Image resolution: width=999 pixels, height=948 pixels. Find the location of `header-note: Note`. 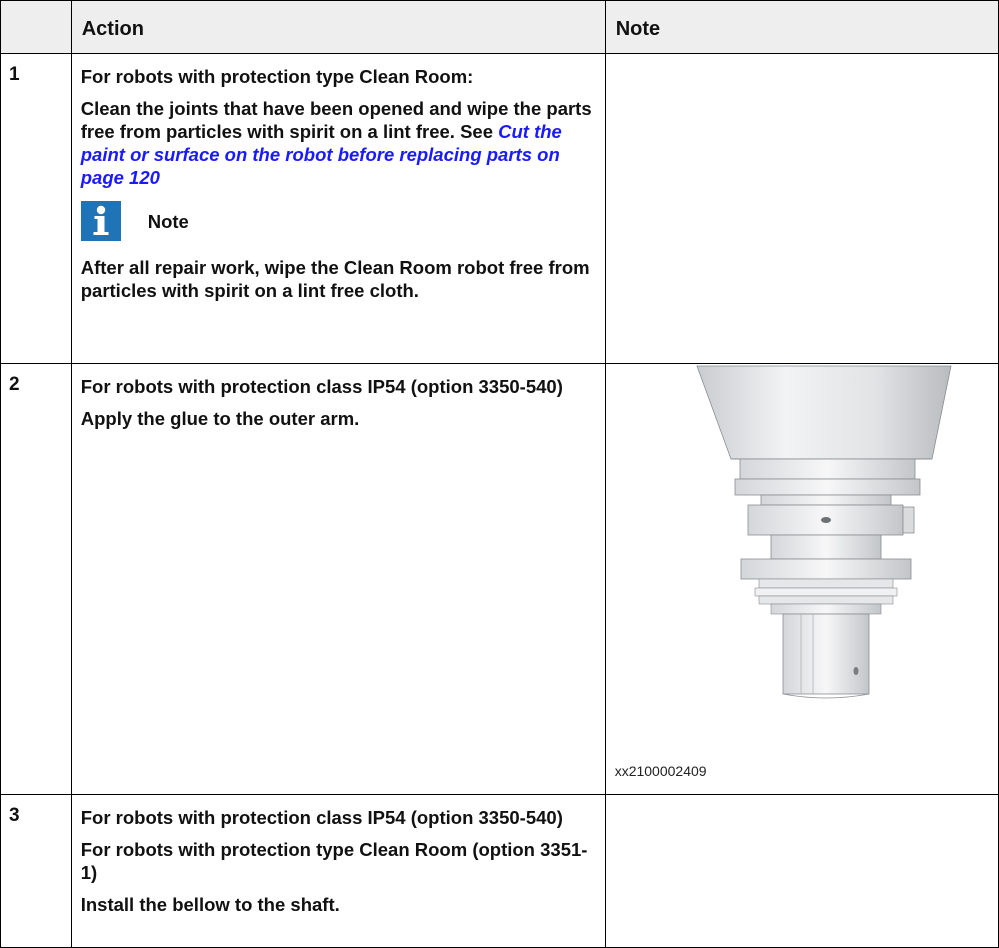

header-note: Note is located at coordinates (801, 27).